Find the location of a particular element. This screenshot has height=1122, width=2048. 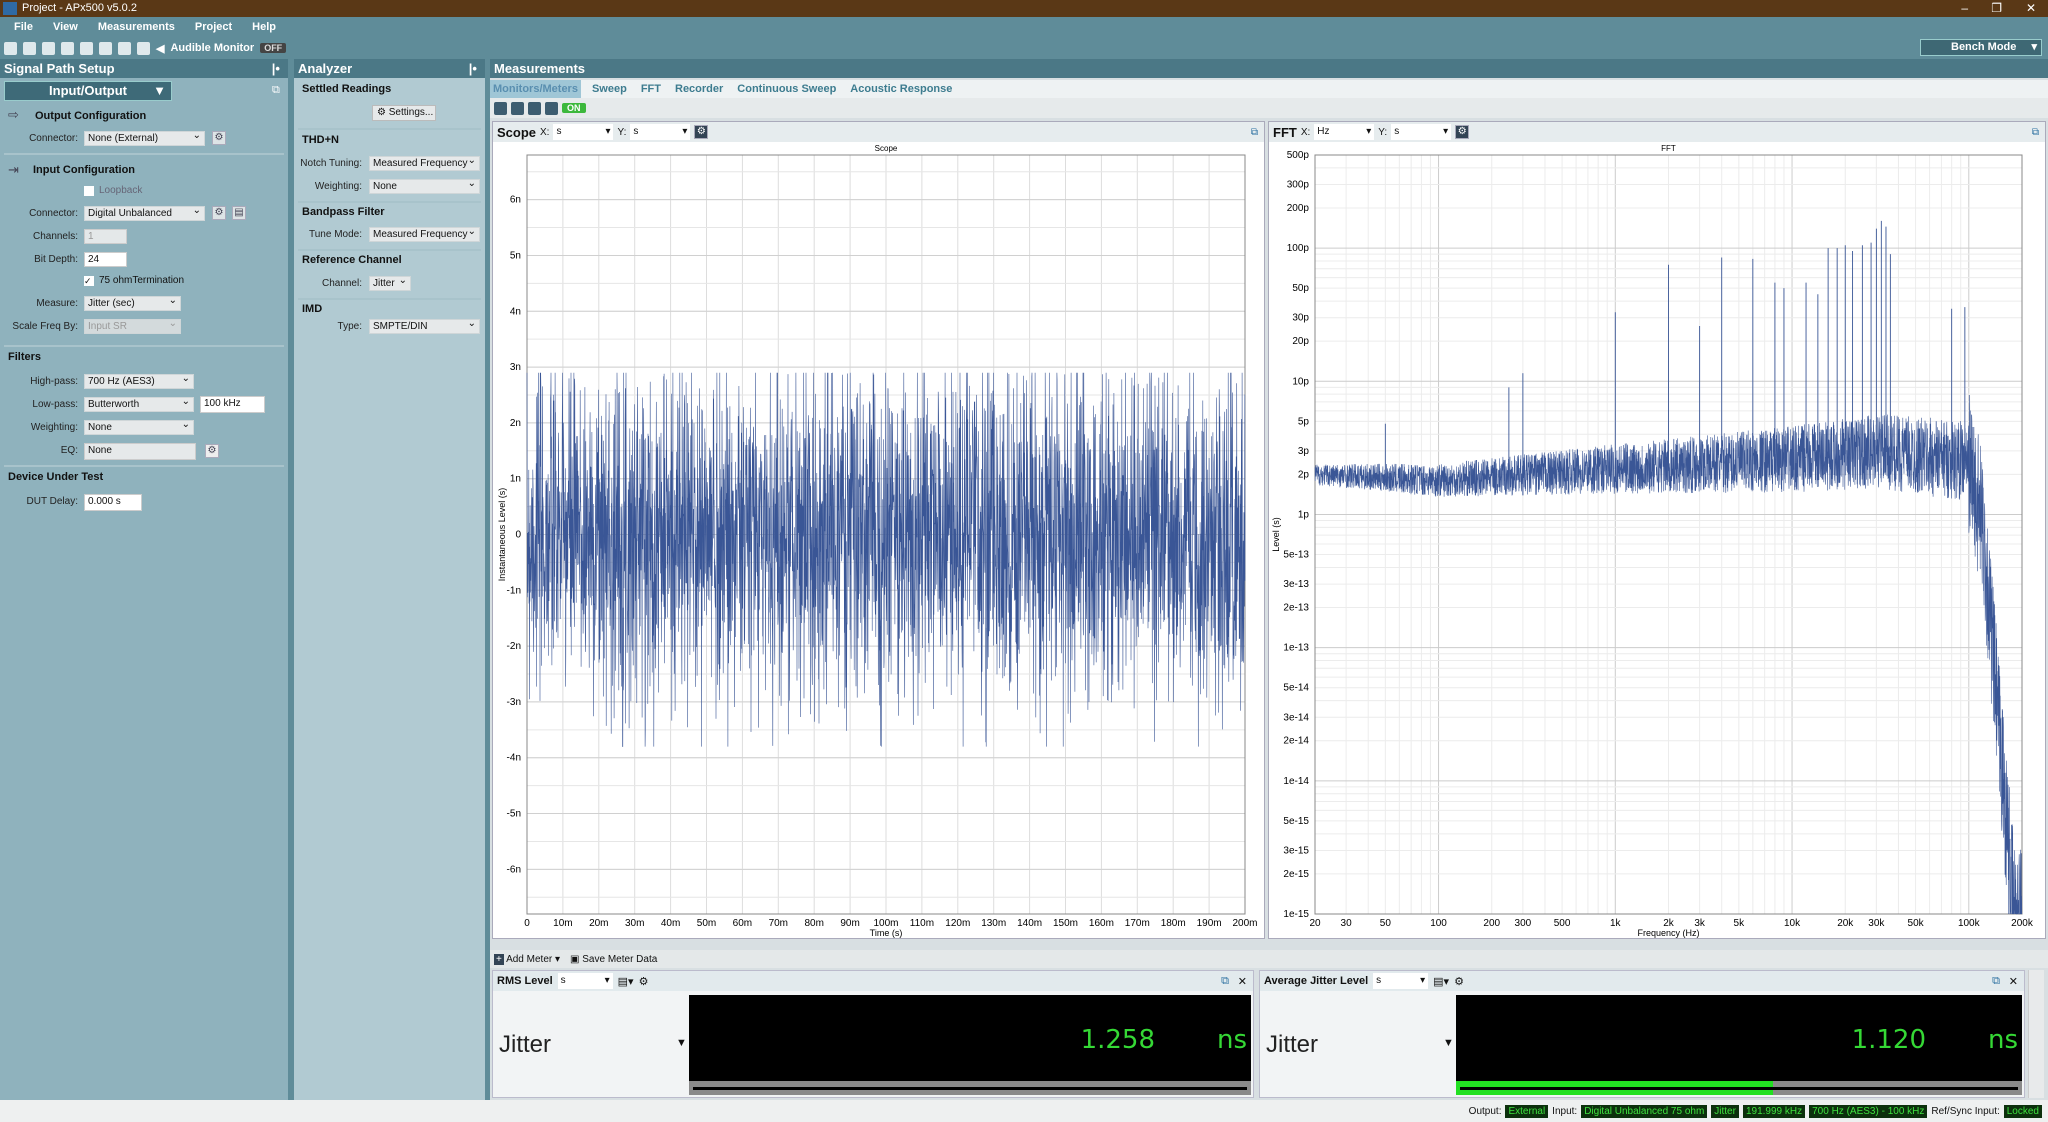

y-tick-label: 0 is located at coordinates (518, 535).